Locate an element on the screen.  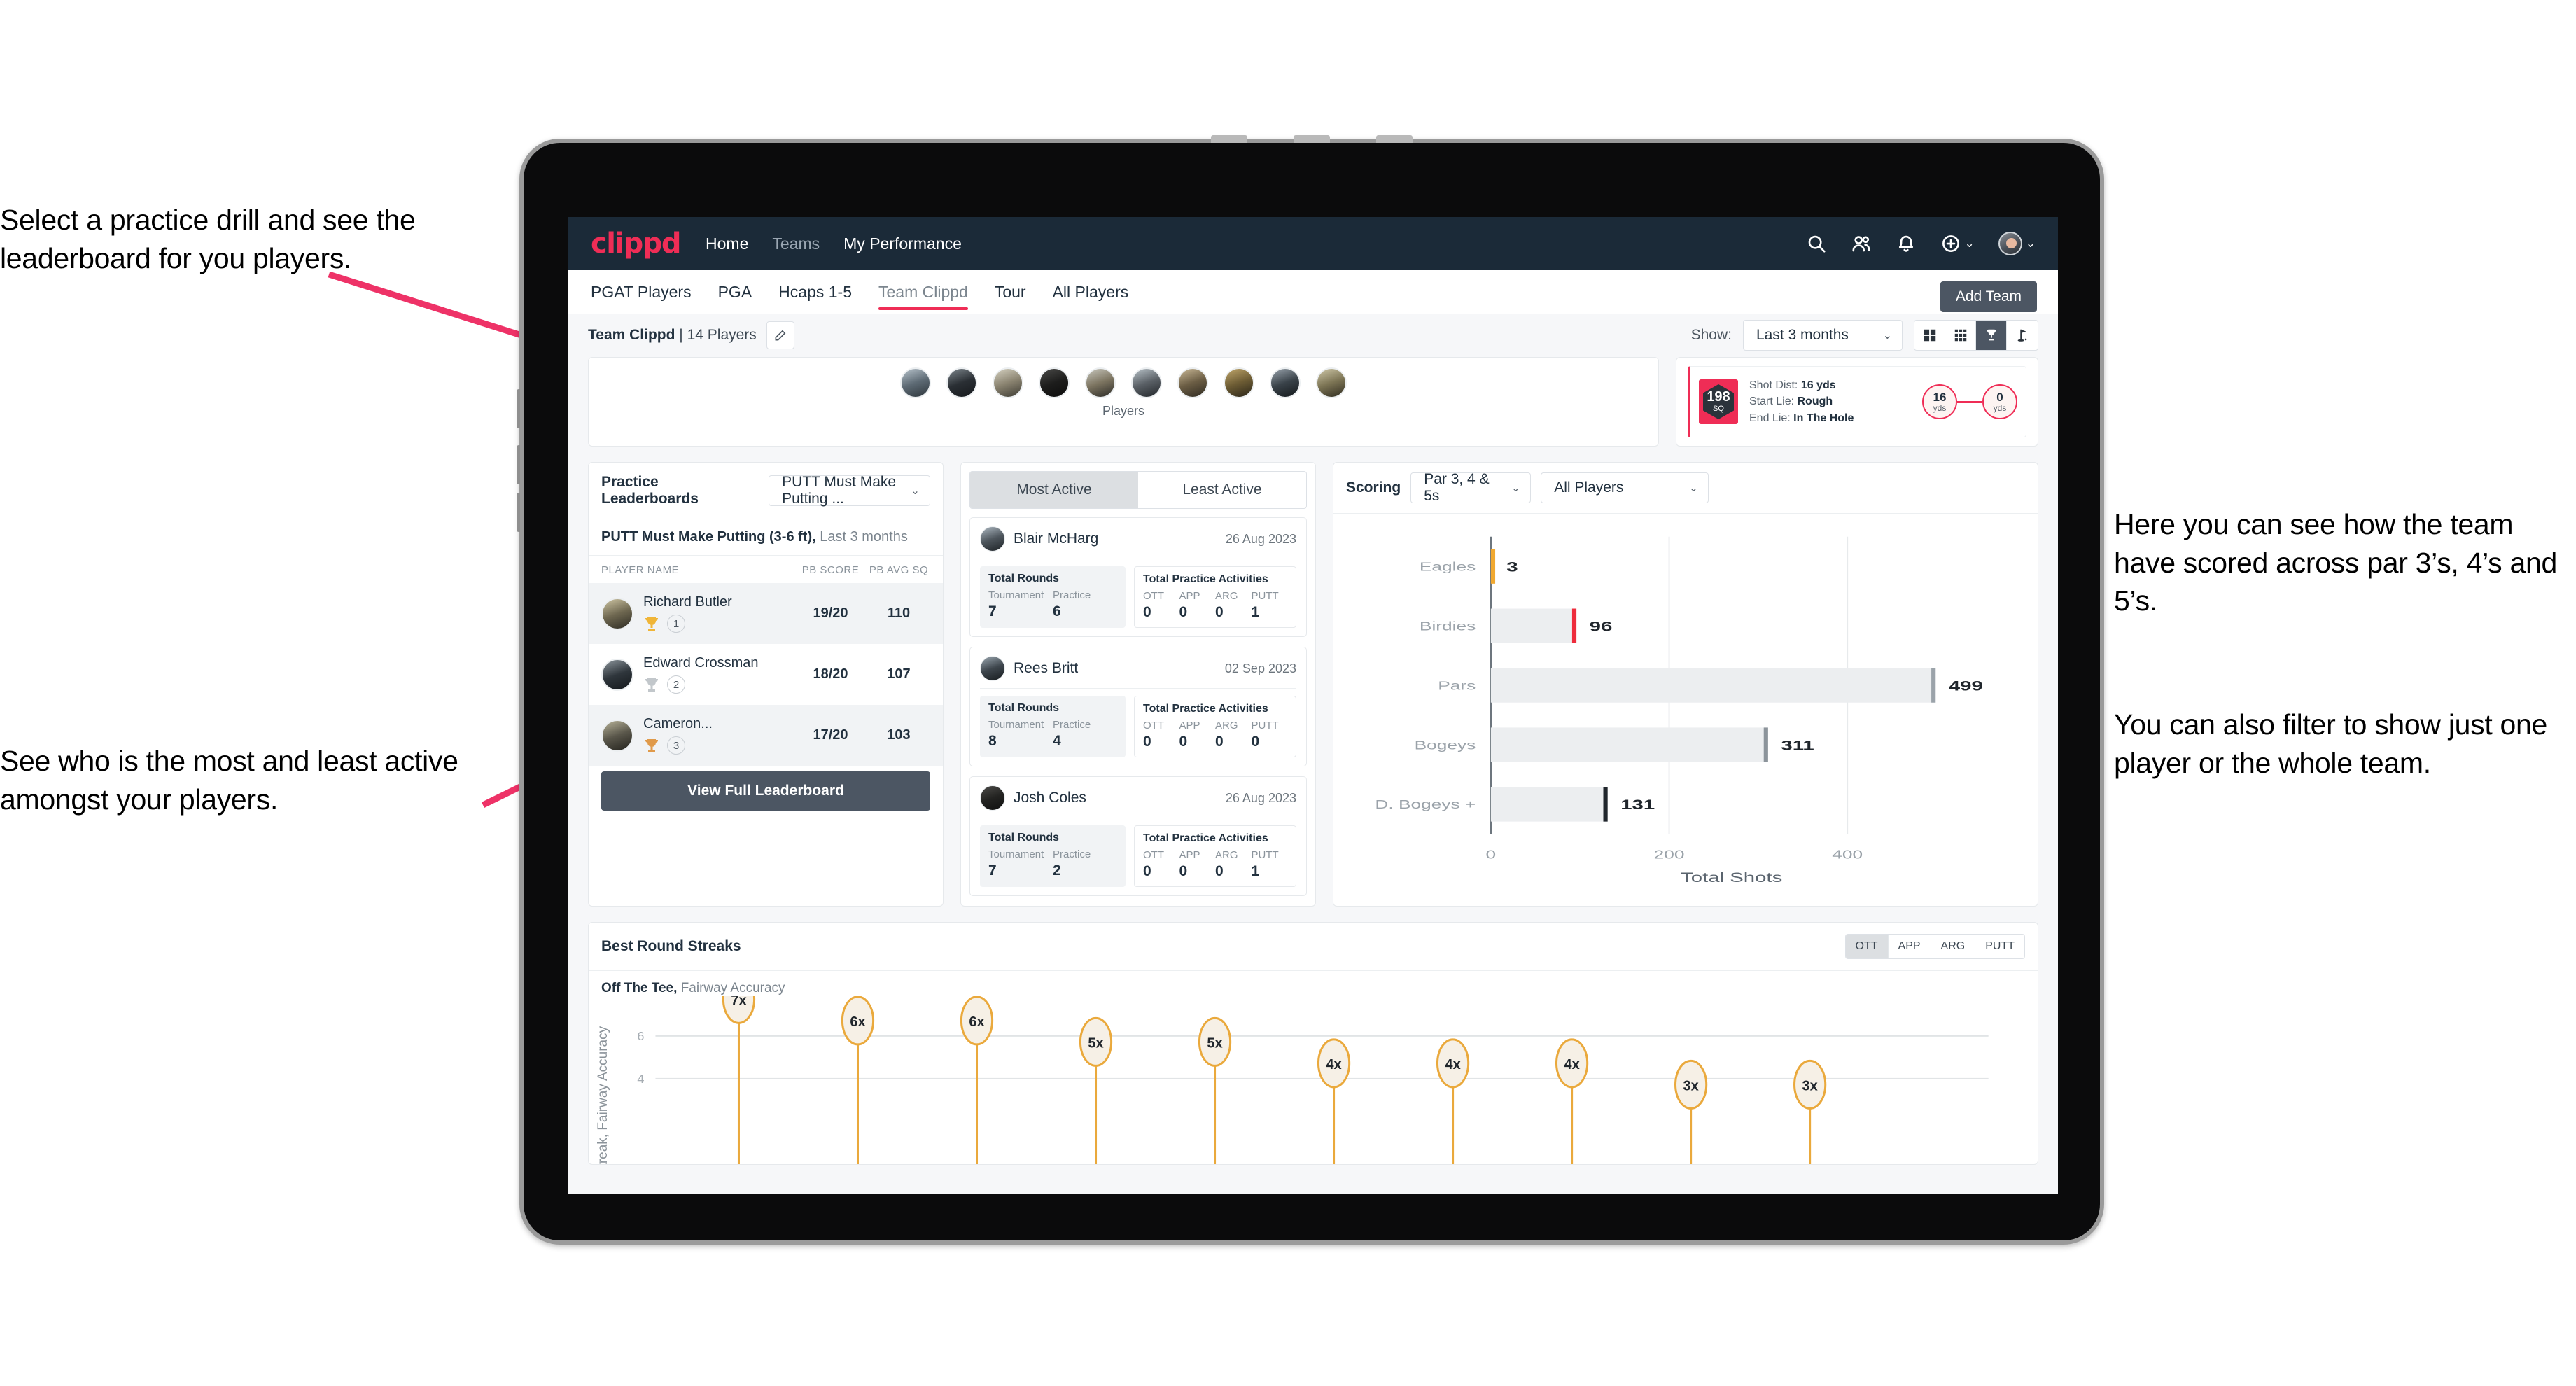
drill-select: PUTT Must Make Putting ... ⌄ is located at coordinates (849, 490).